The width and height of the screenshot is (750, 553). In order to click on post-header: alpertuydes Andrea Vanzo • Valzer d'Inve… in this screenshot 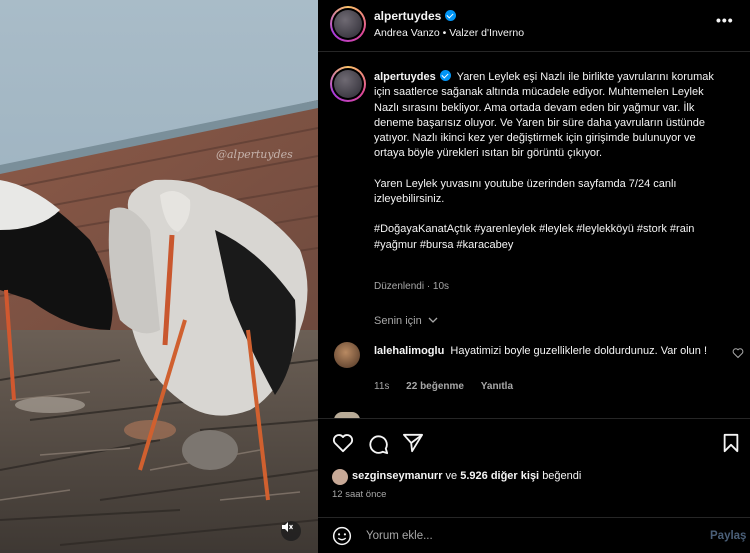, I will do `click(534, 26)`.